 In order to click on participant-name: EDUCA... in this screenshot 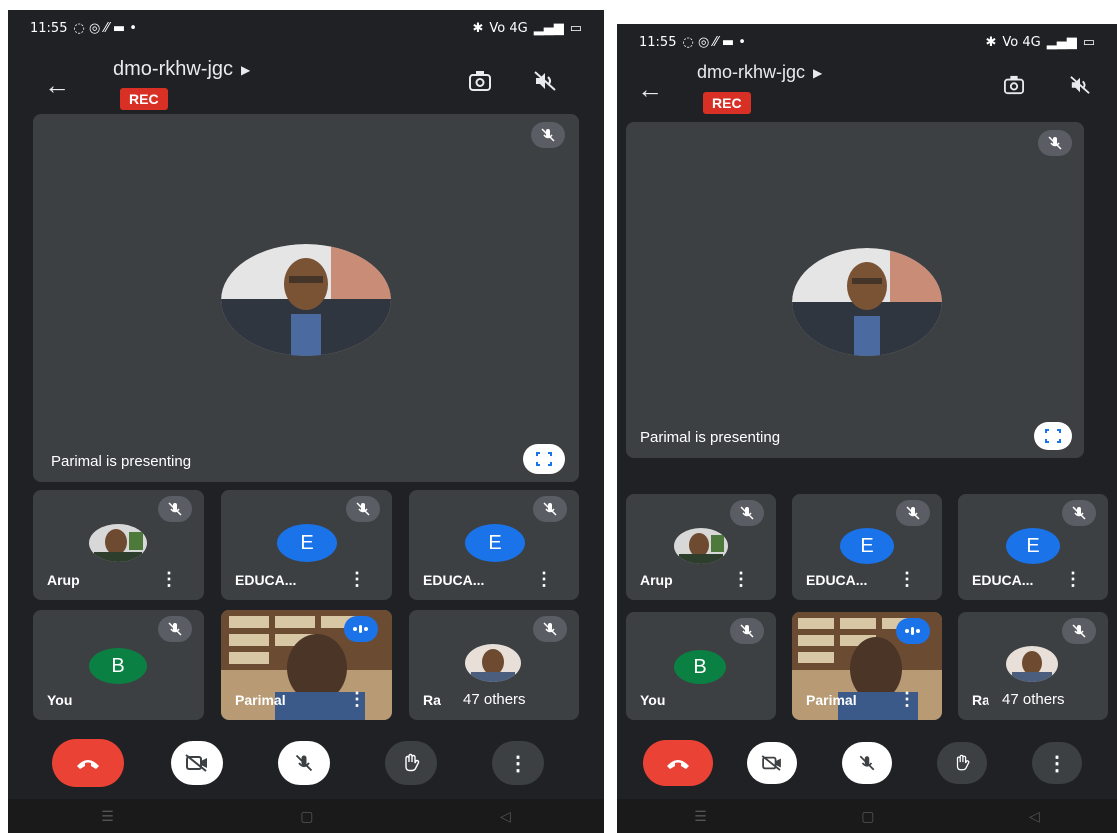, I will do `click(454, 580)`.